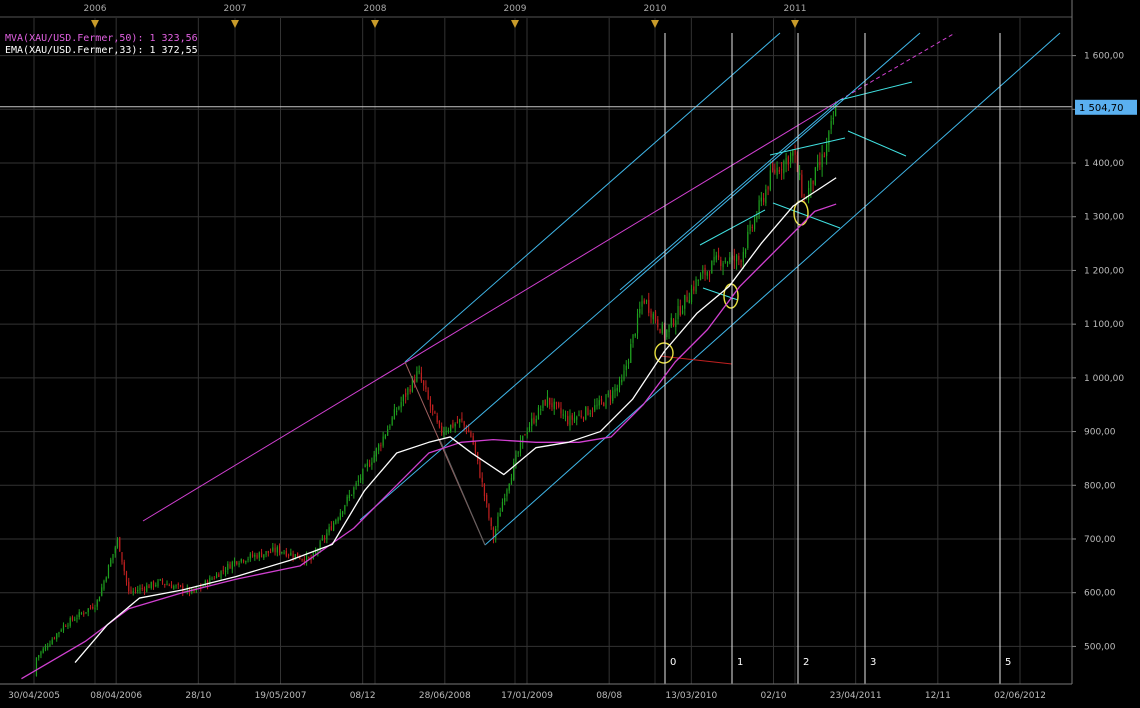 The width and height of the screenshot is (1140, 708). I want to click on x-tick-label: 08/08, so click(609, 696).